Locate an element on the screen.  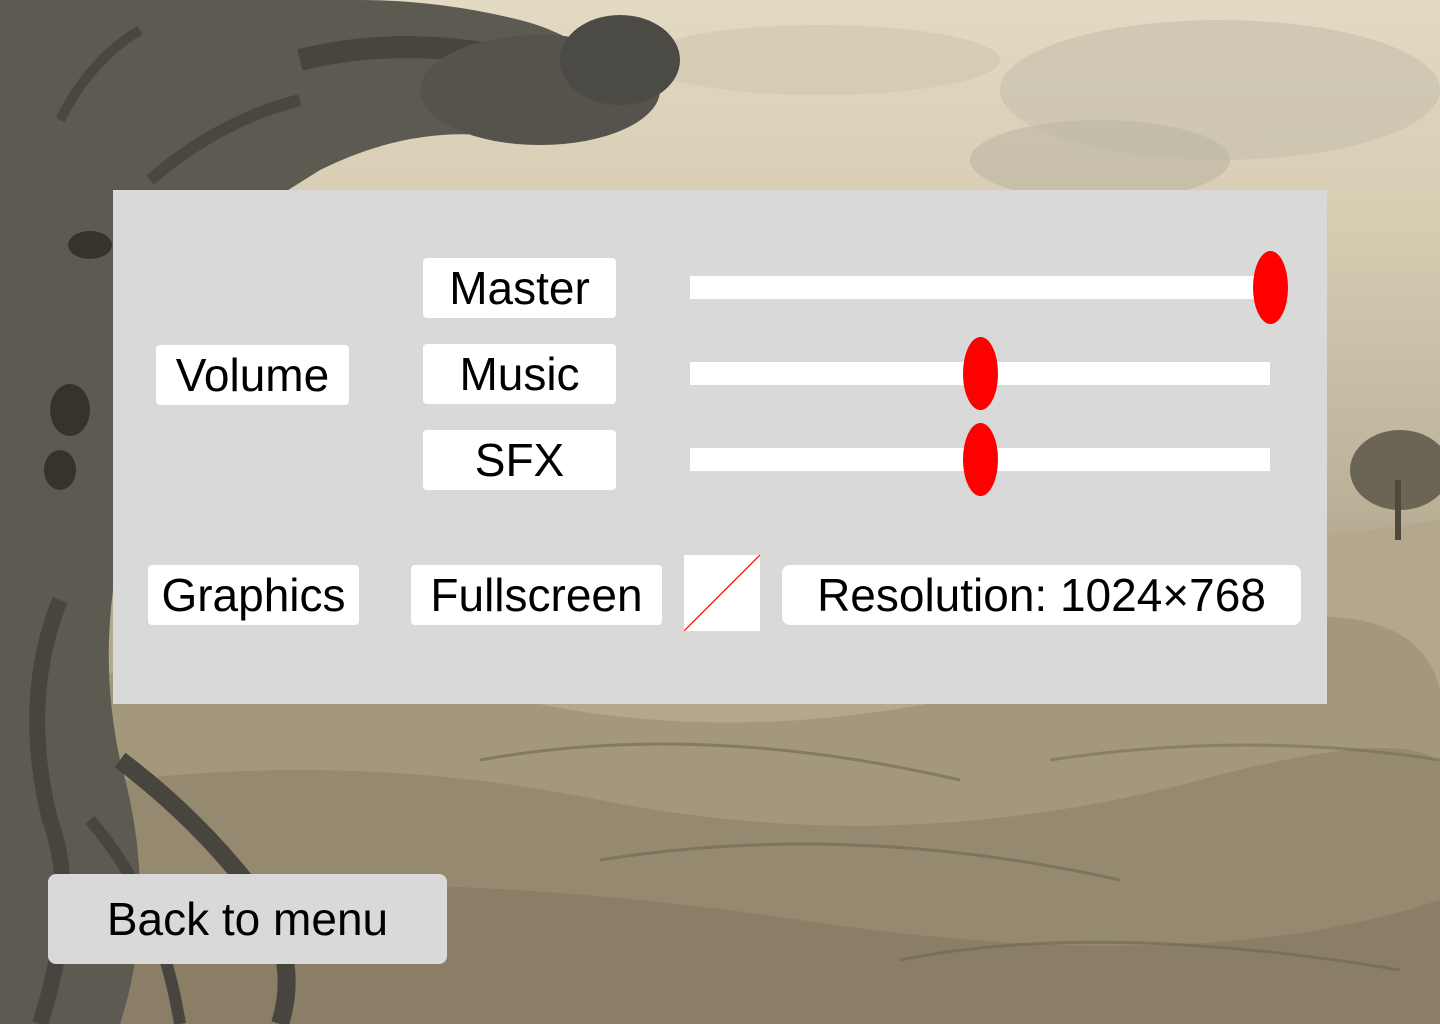
resolution-selector: Resolution: 1024×768 is located at coordinates (1041, 595).